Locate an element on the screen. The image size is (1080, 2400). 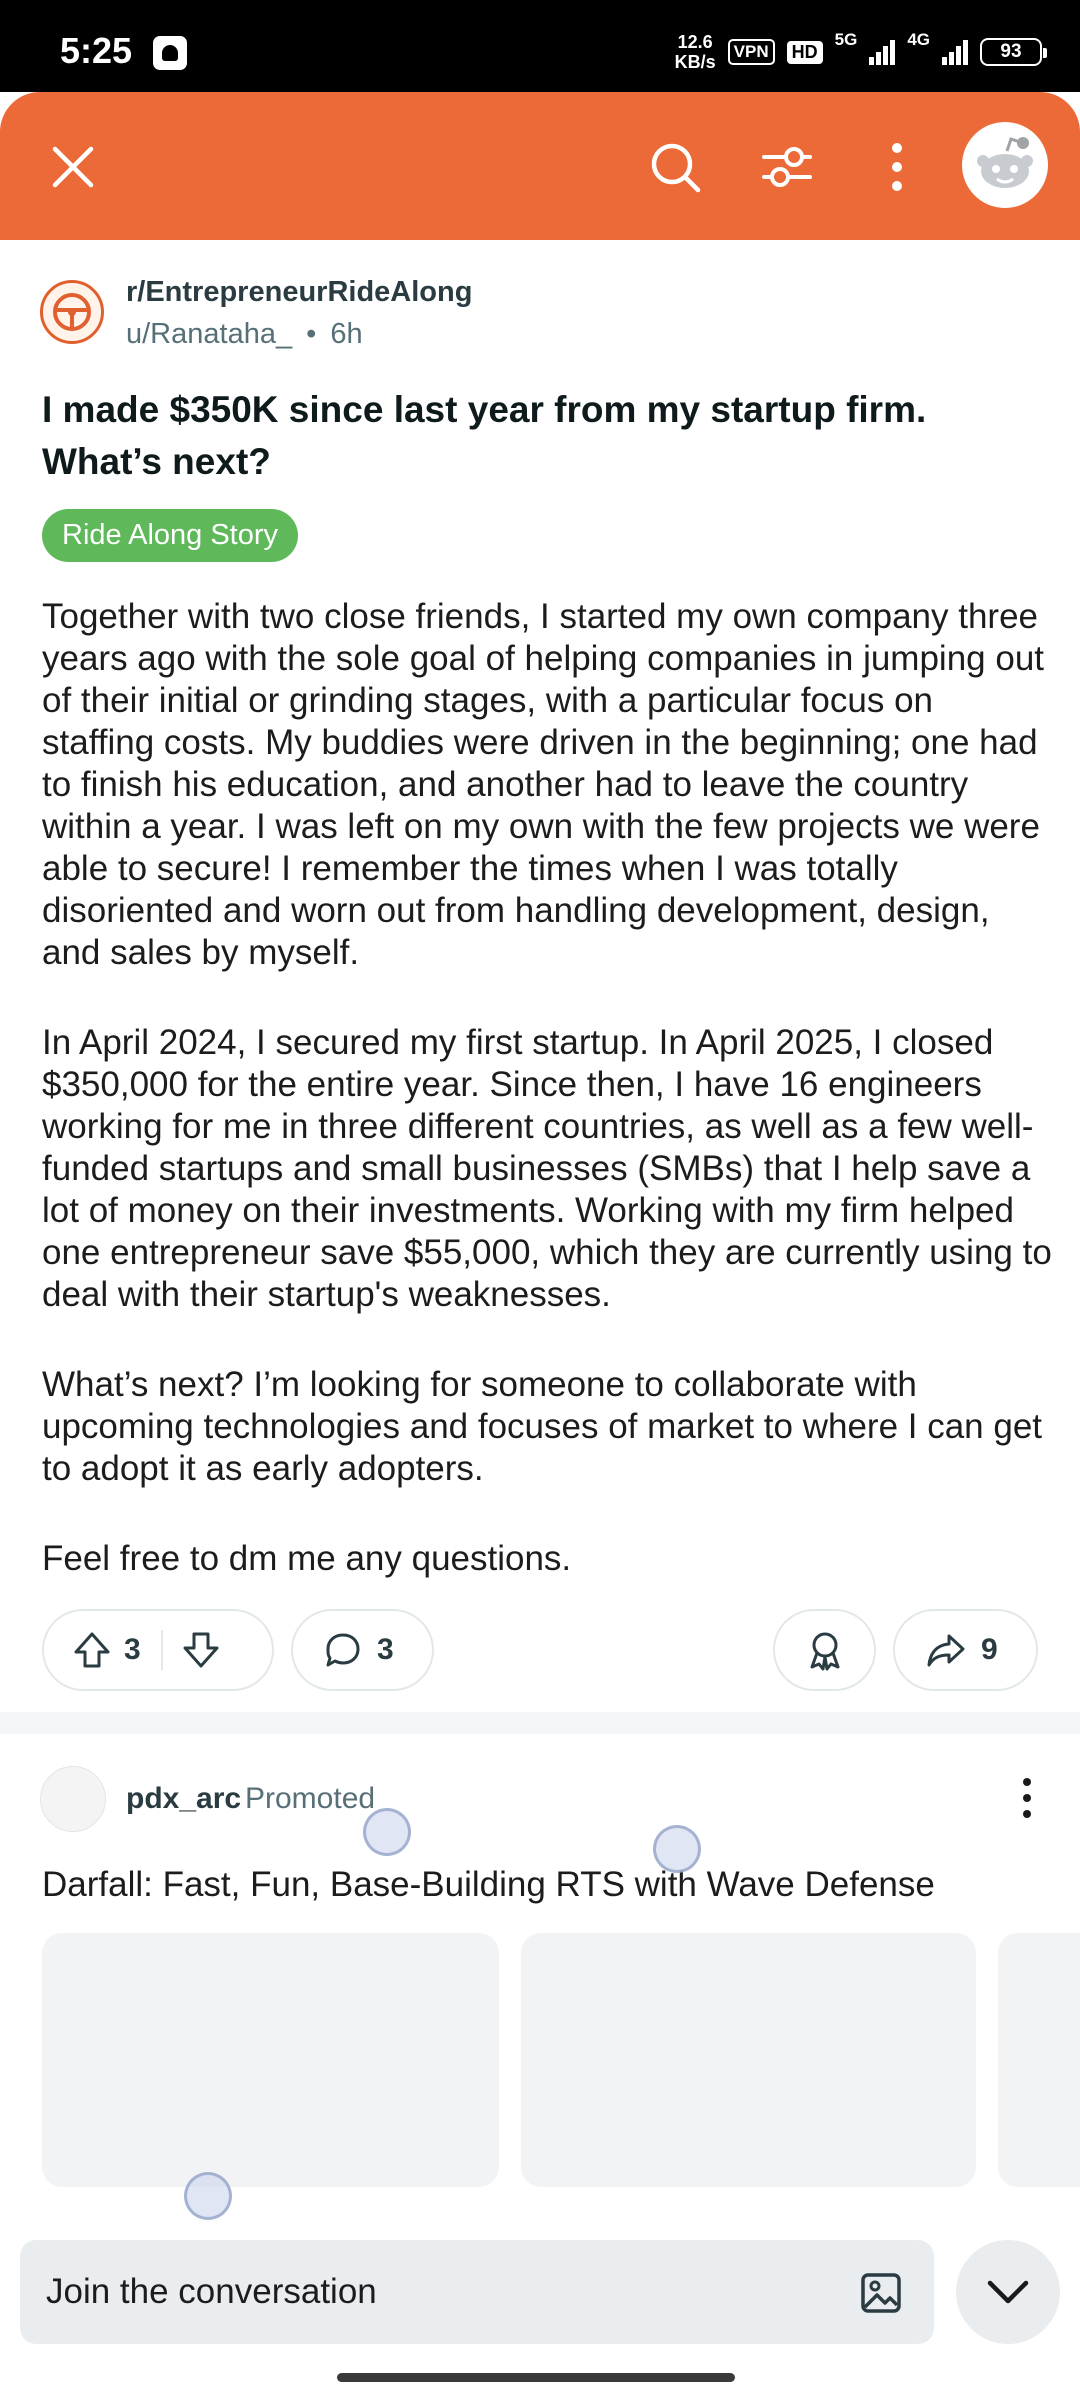
battery-icon: 93 is located at coordinates (1013, 52).